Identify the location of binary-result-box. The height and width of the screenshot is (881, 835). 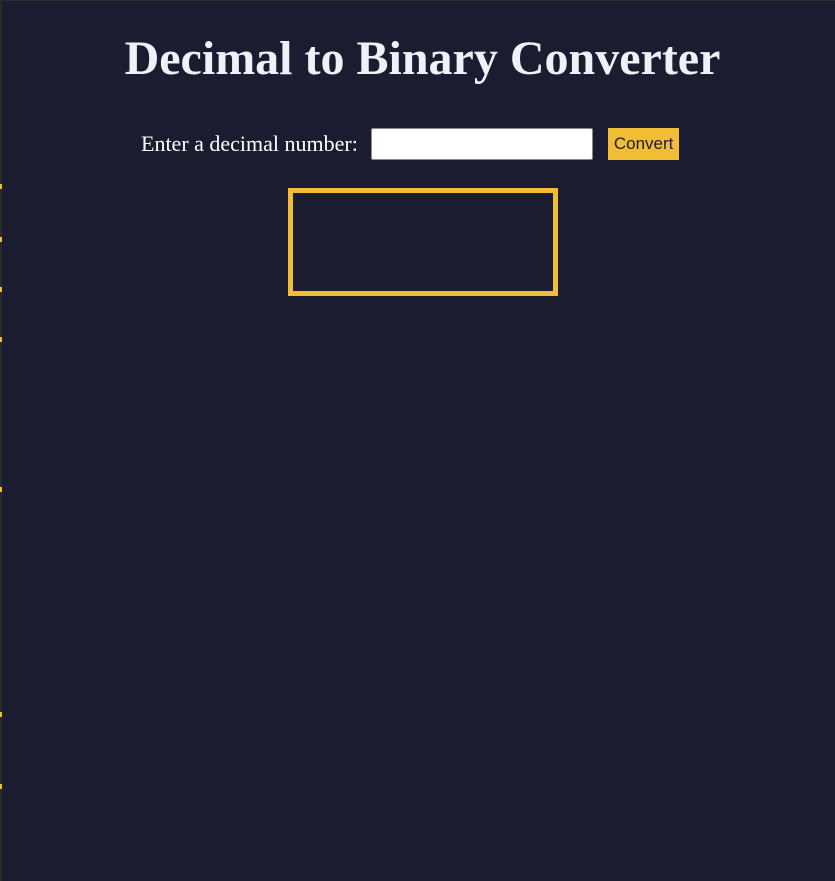
(423, 242).